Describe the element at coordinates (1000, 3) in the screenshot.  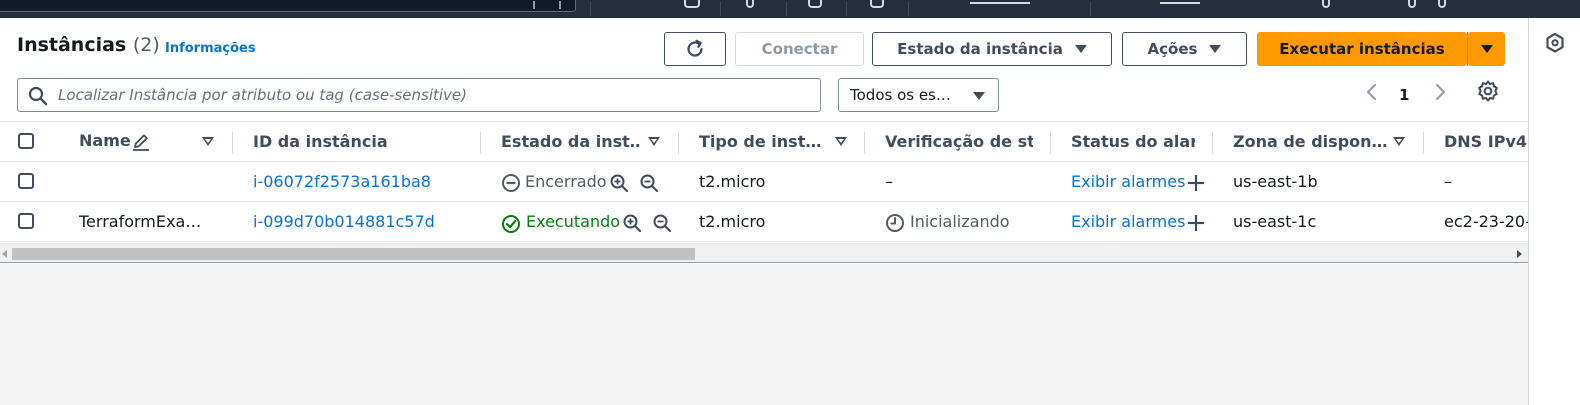
I see `region-selector` at that location.